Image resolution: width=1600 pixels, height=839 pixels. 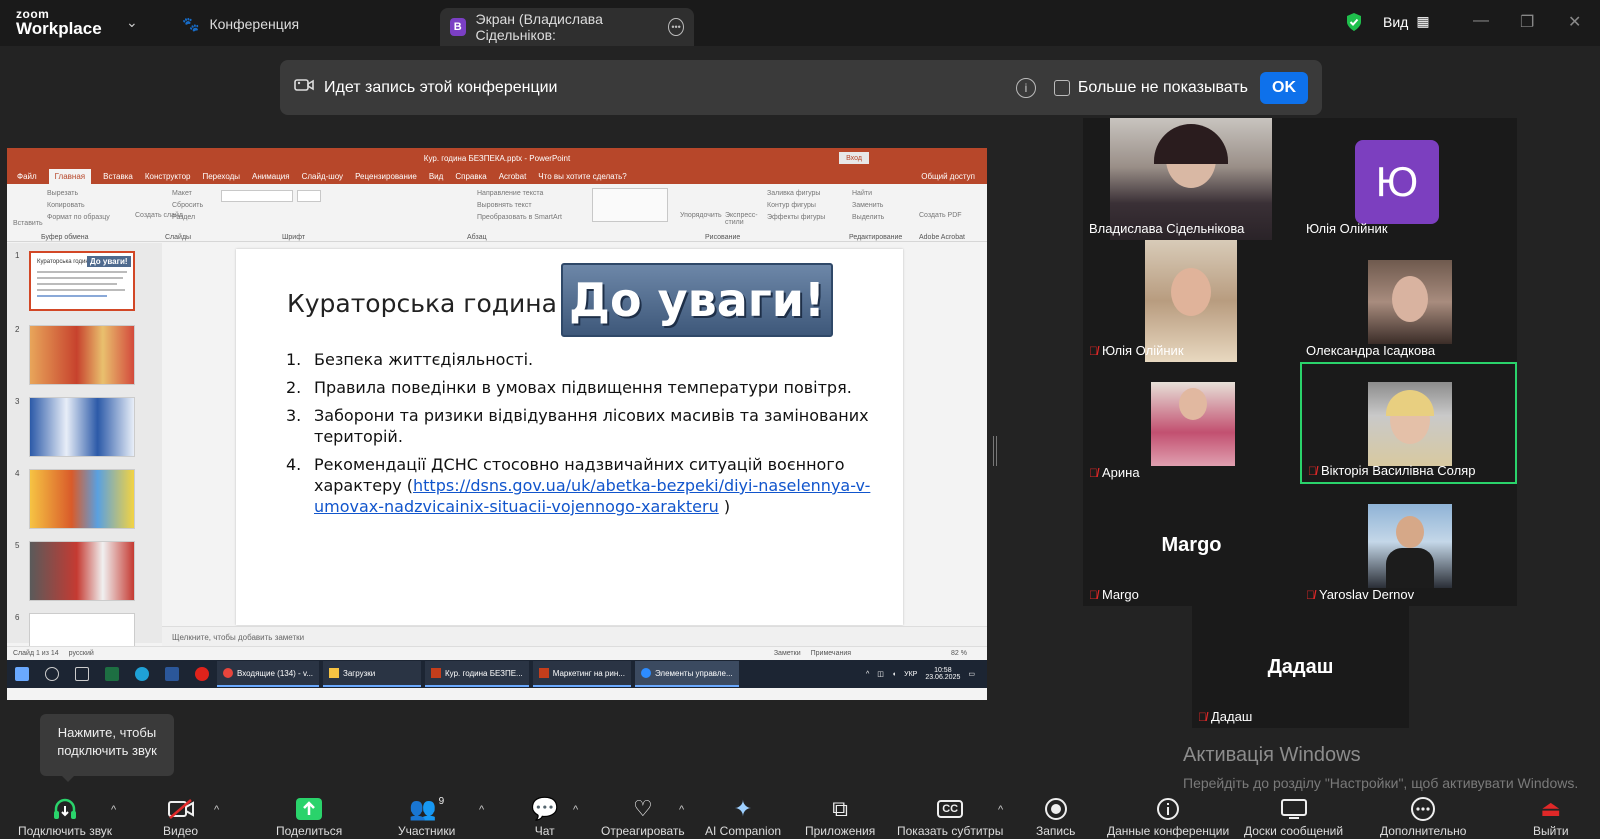 I want to click on dont-show-checkbox, so click(x=1061, y=87).